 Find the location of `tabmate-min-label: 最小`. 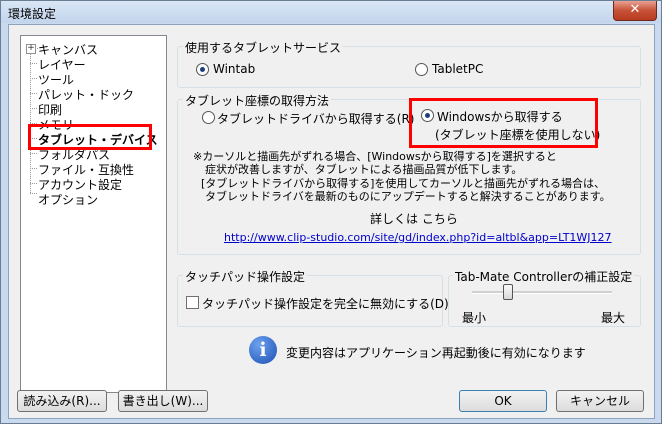

tabmate-min-label: 最小 is located at coordinates (474, 318).